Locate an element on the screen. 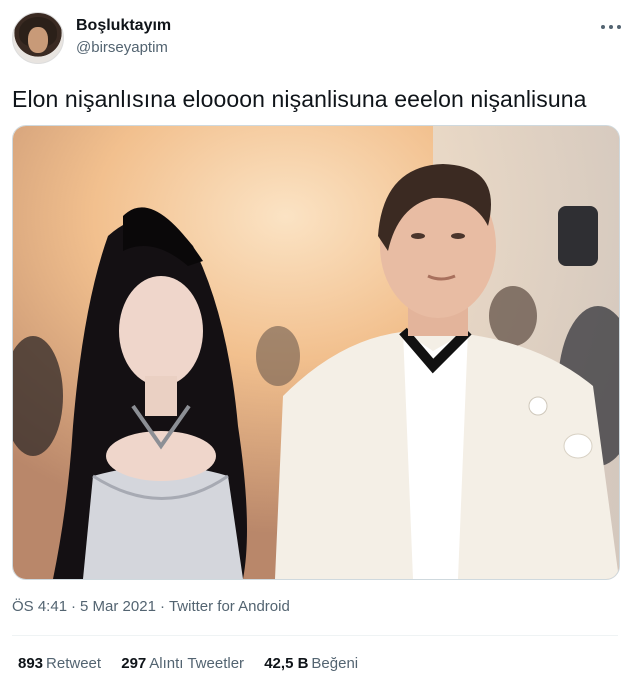 The image size is (635, 679). divider is located at coordinates (315, 635).